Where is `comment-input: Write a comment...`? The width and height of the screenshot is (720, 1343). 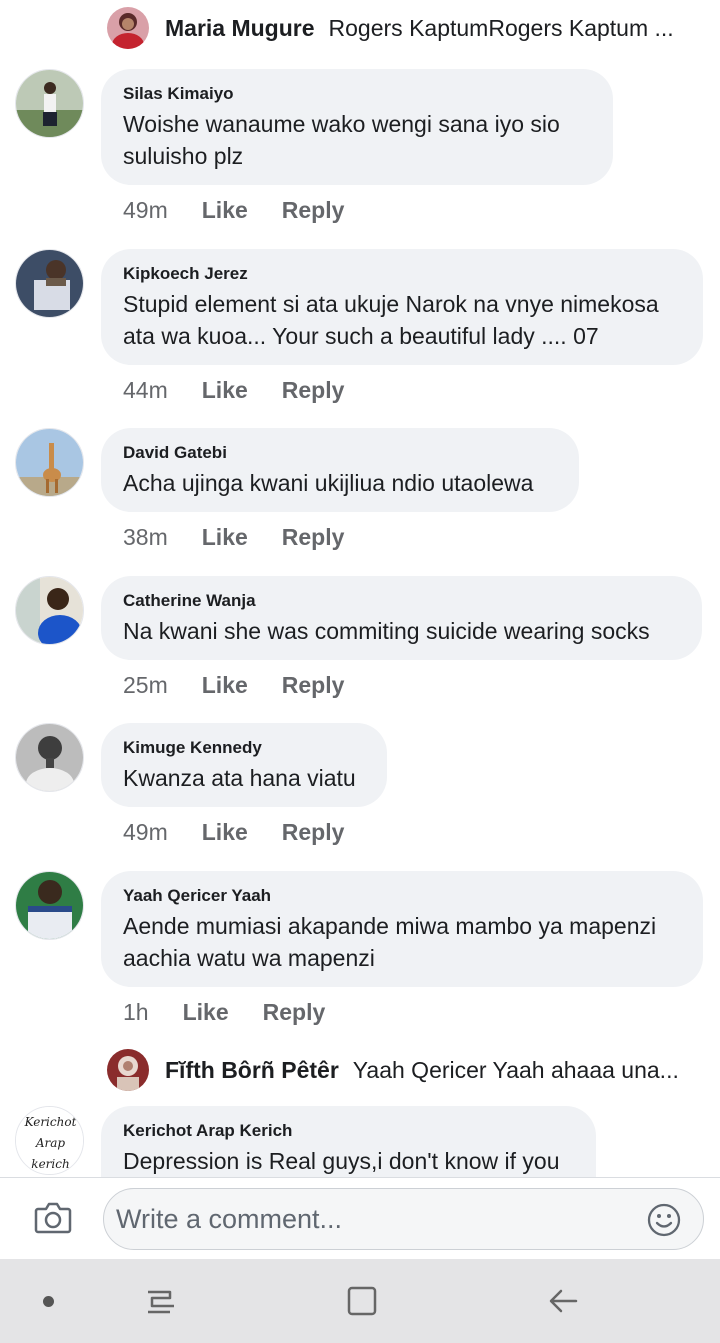 comment-input: Write a comment... is located at coordinates (403, 1219).